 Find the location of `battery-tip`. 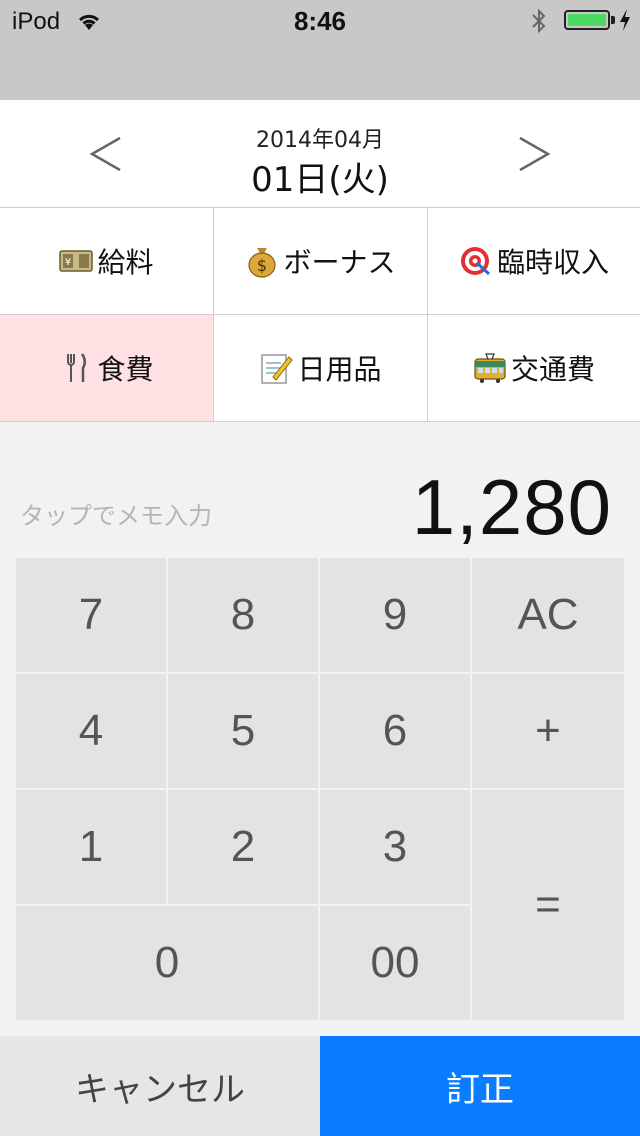

battery-tip is located at coordinates (613, 20).